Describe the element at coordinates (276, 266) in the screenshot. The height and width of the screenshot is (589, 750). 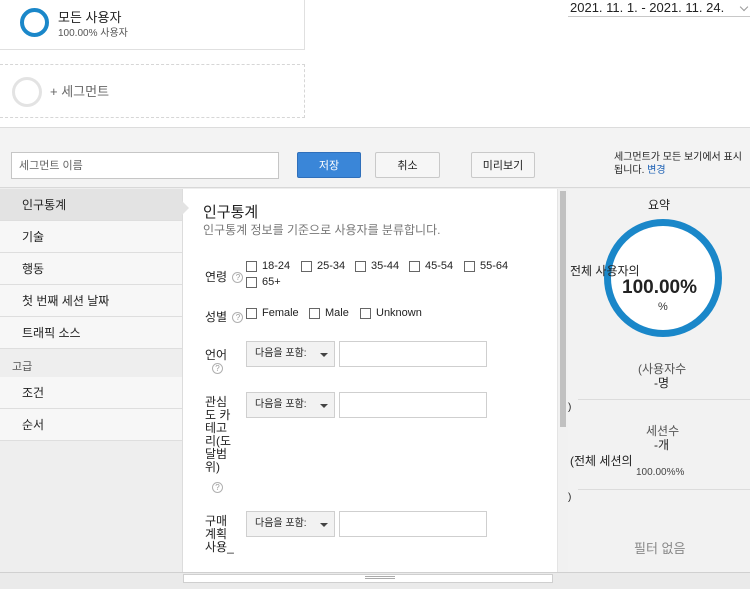
I see `checkbox-label: 18-24` at that location.